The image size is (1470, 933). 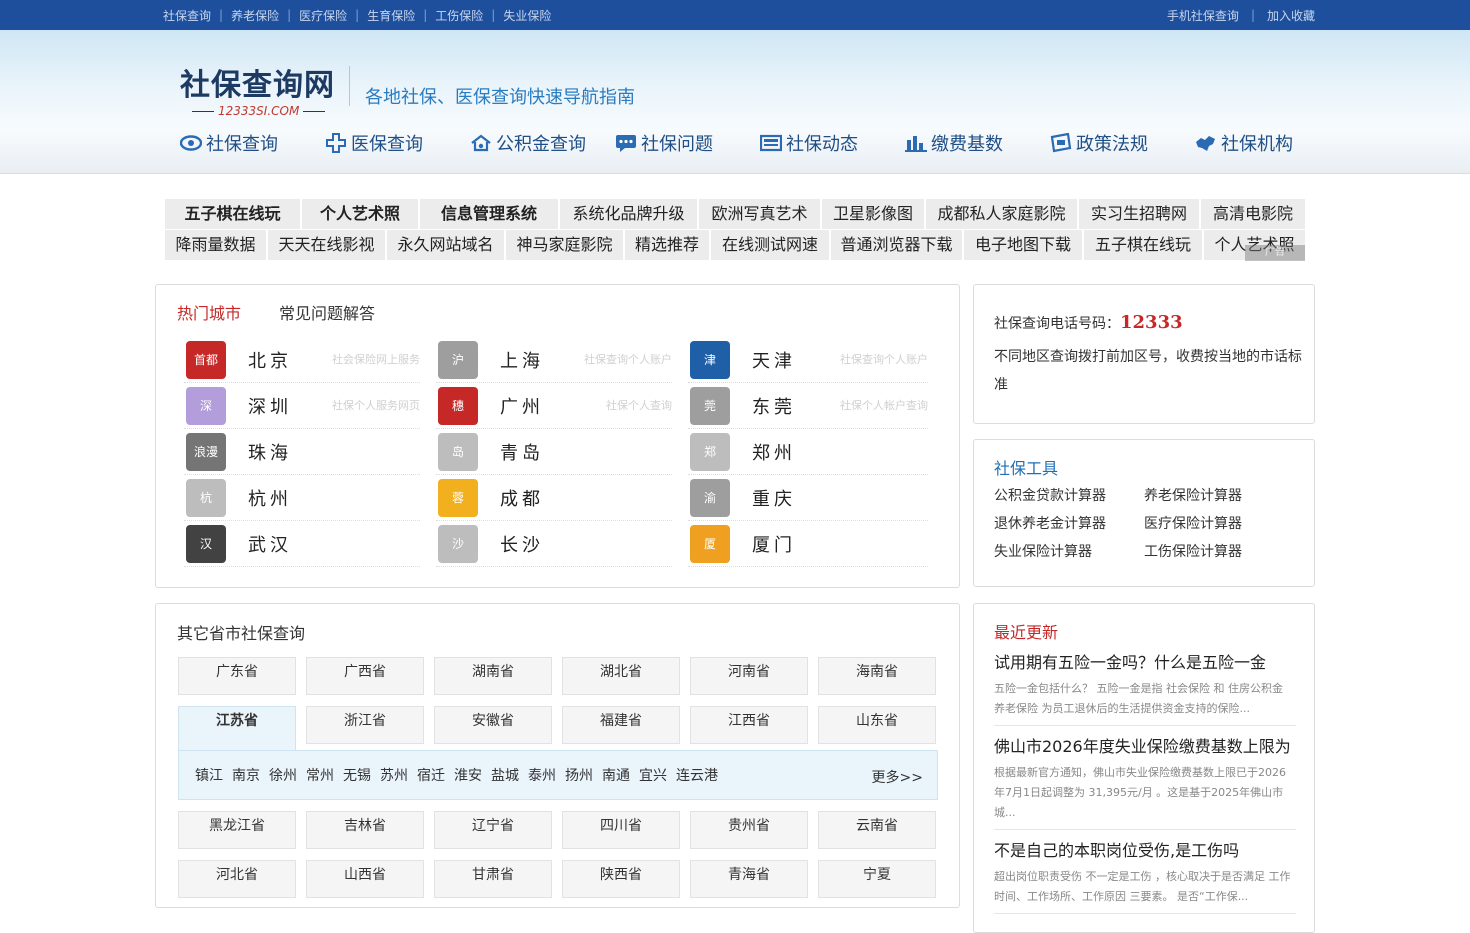 What do you see at coordinates (365, 830) in the screenshot?
I see `province-button: 吉林省` at bounding box center [365, 830].